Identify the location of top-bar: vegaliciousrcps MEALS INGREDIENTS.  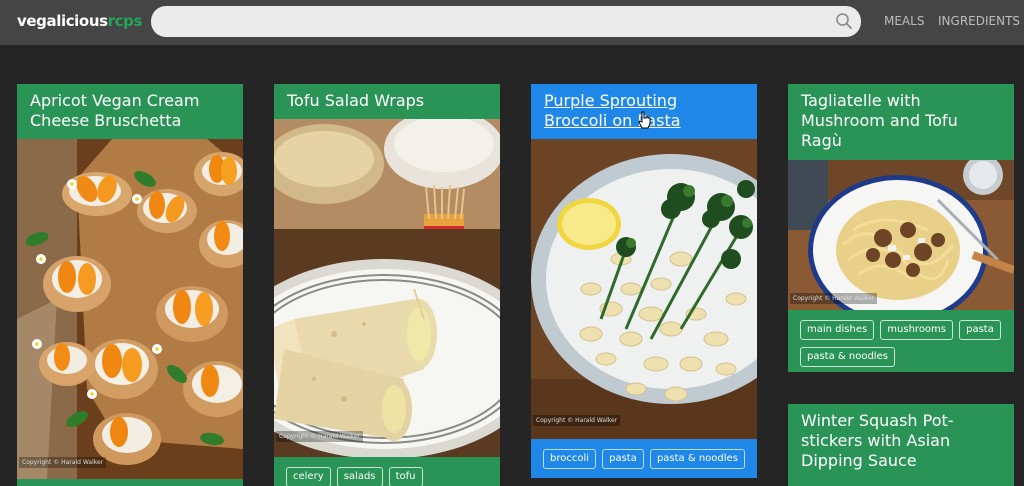
(512, 22).